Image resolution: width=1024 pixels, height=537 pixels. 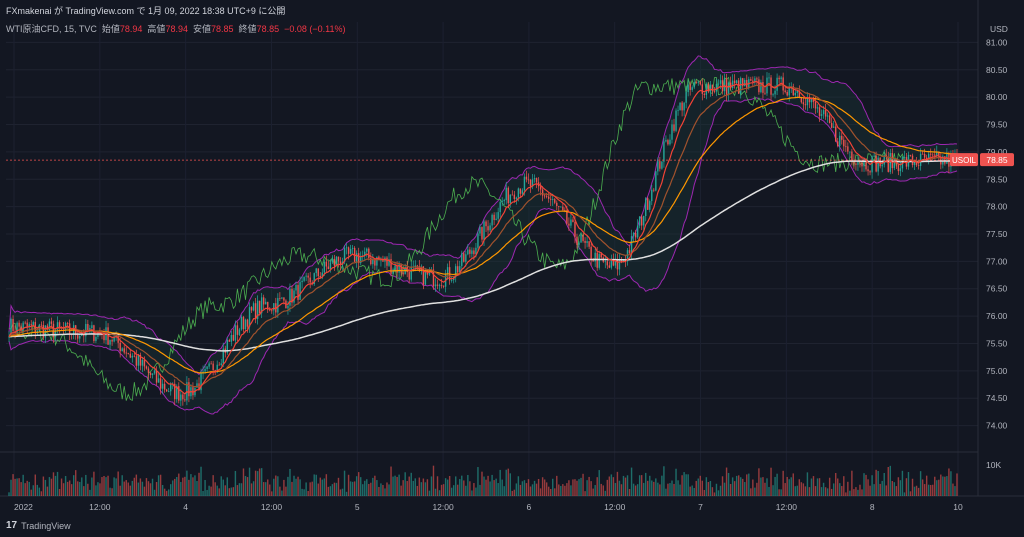 What do you see at coordinates (997, 125) in the screenshot?
I see `price-tick-label: 79.50` at bounding box center [997, 125].